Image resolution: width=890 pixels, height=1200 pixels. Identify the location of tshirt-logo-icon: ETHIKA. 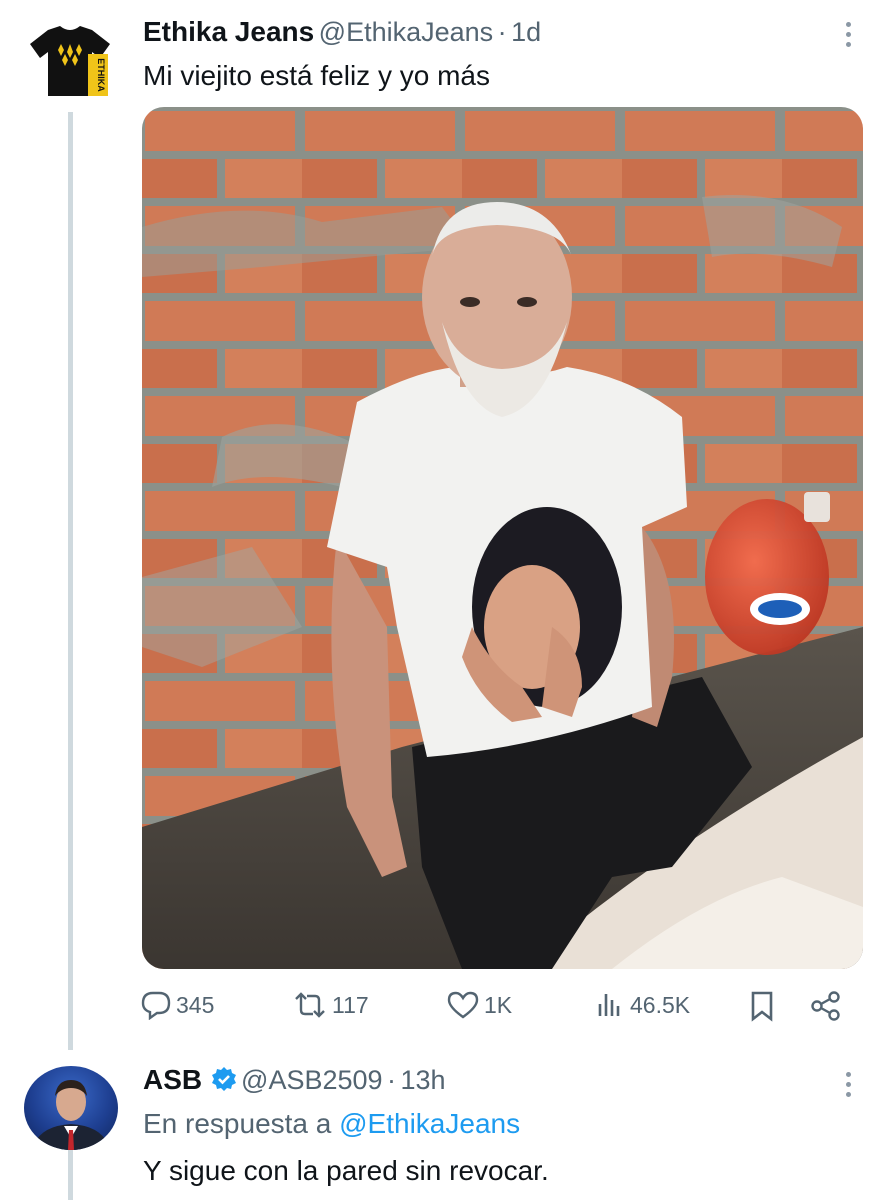
(70, 61).